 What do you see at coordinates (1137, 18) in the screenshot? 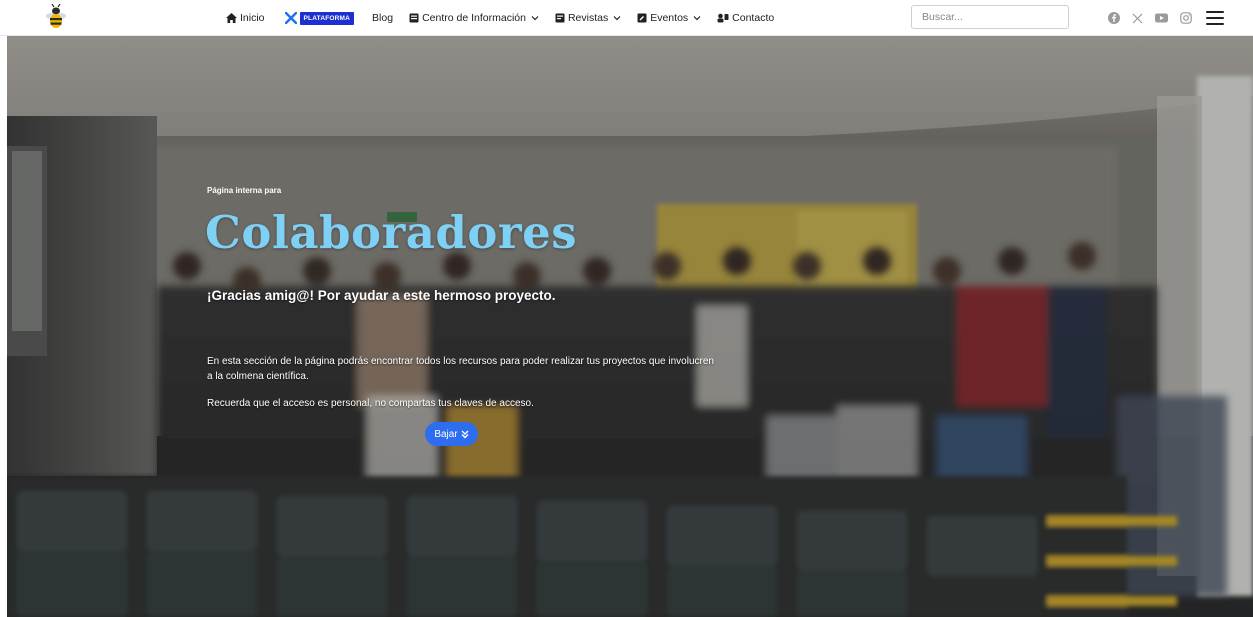
I see `x-icon` at bounding box center [1137, 18].